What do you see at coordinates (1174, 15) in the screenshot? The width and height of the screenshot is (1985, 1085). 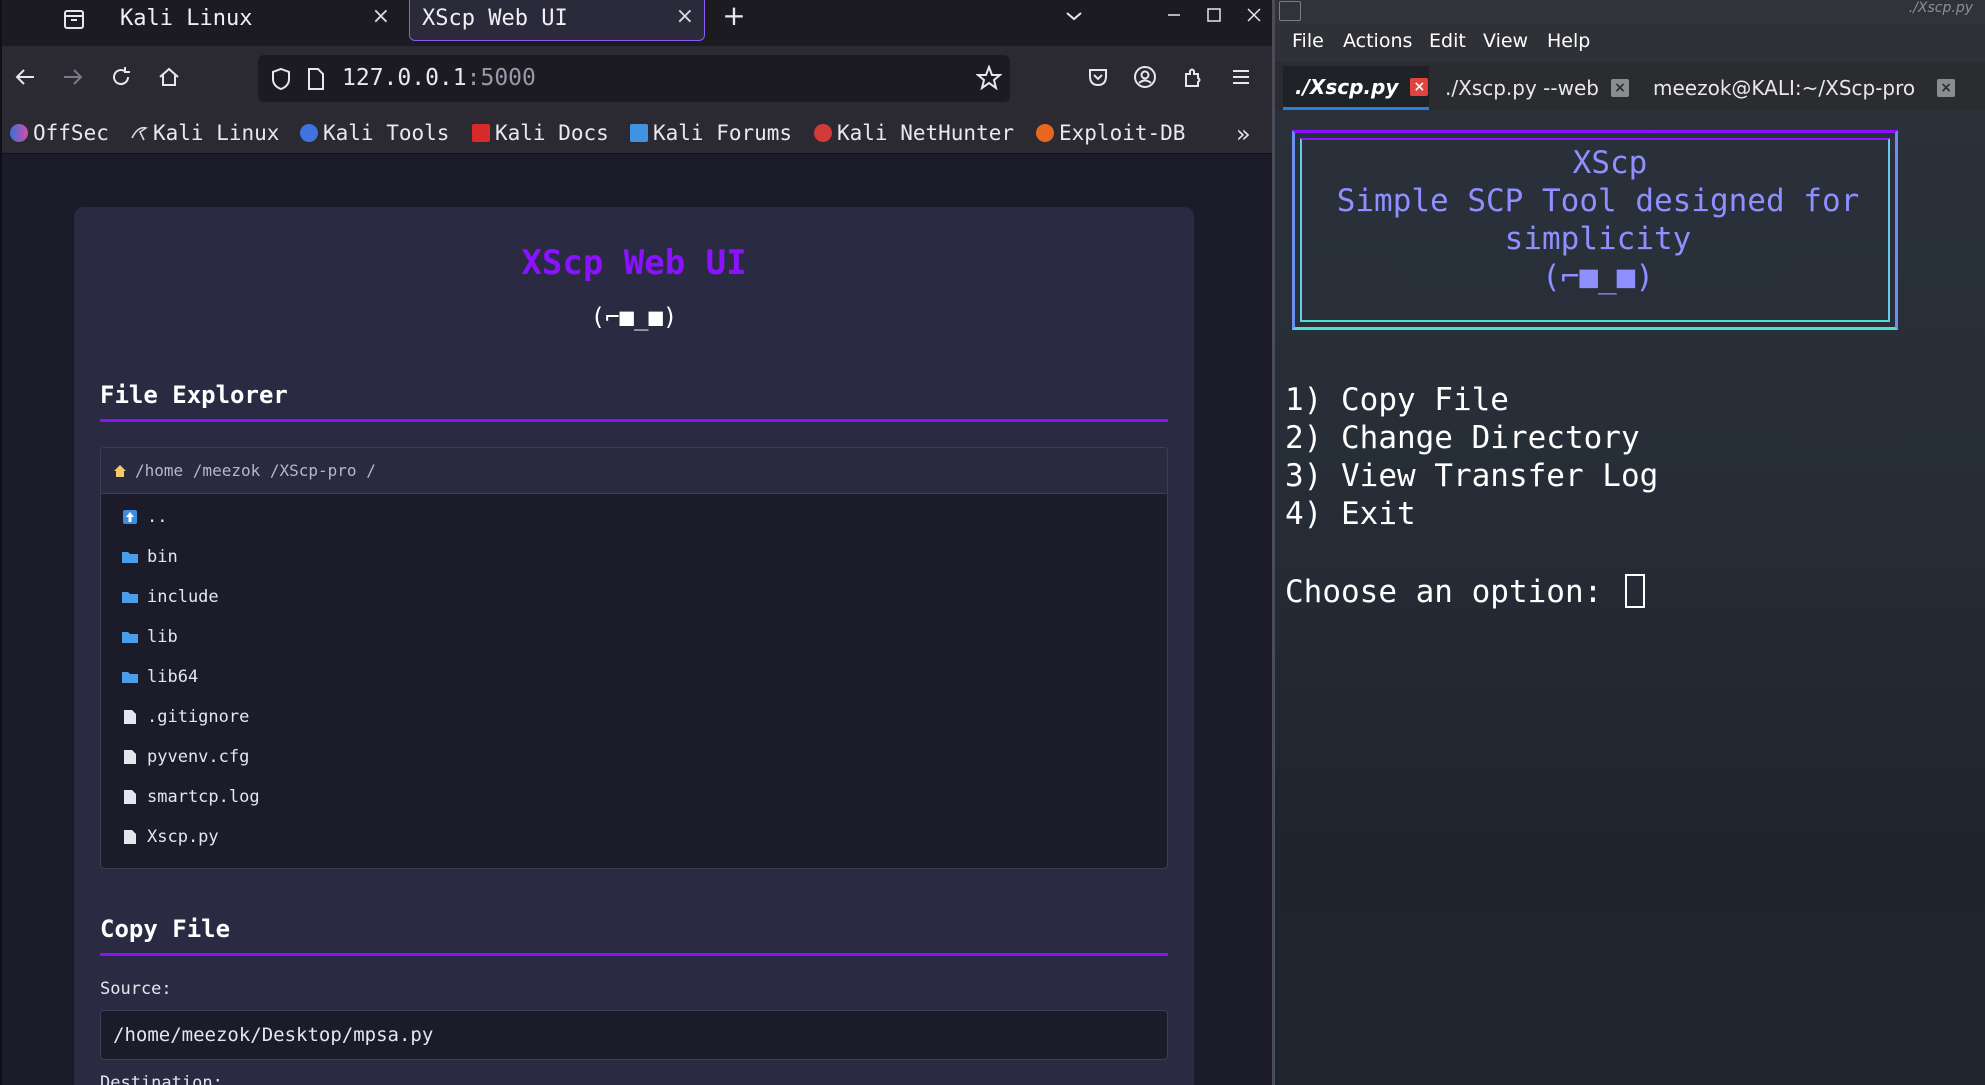 I see `minimize-icon` at bounding box center [1174, 15].